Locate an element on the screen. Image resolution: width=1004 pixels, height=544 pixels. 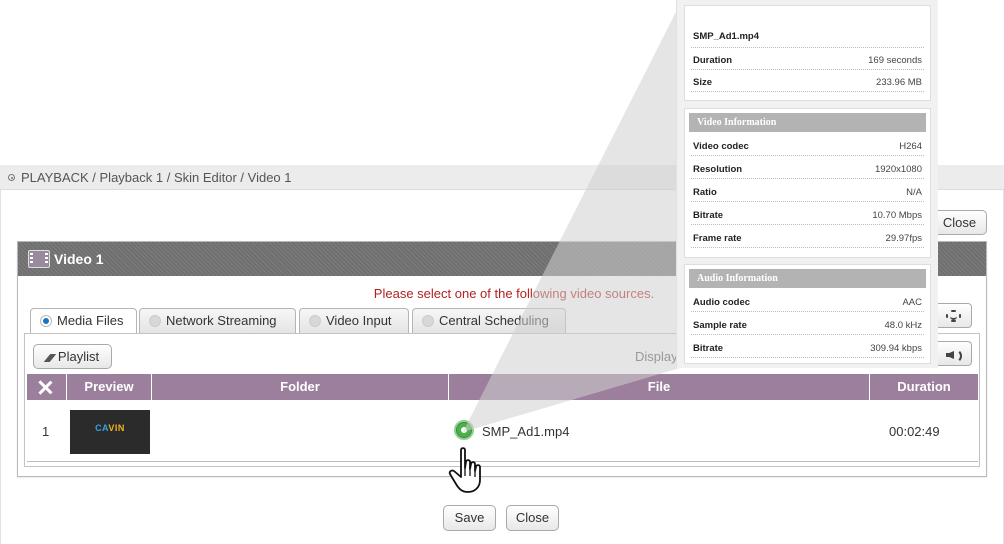
playlist-button: Playlist is located at coordinates (72, 356).